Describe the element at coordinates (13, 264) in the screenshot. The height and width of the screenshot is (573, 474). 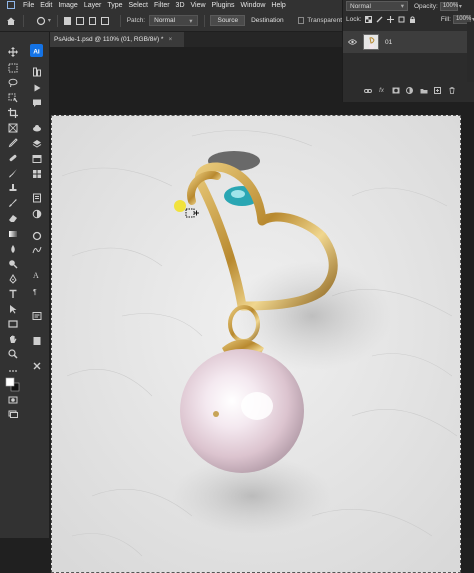
I see `dodge-tool-icon` at that location.